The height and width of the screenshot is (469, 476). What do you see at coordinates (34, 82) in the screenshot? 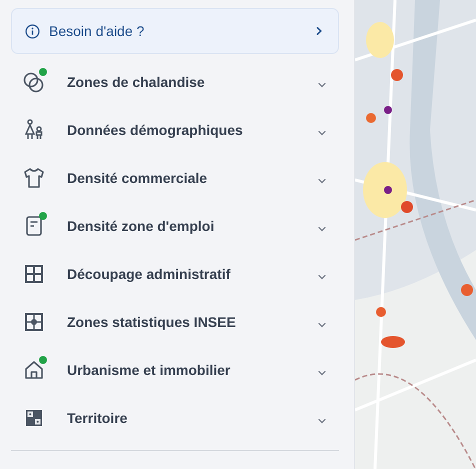
I see `overlapping-circles-icon` at bounding box center [34, 82].